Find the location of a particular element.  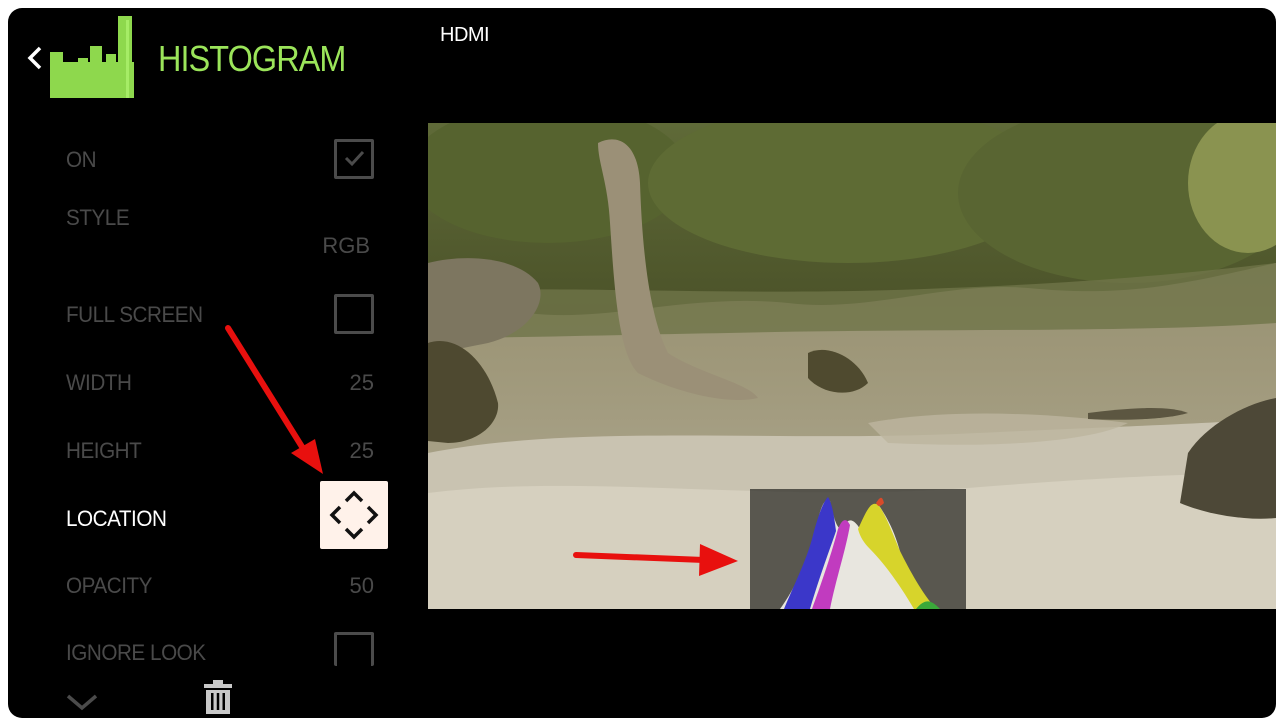

menu-item-on: ON is located at coordinates (208, 160).